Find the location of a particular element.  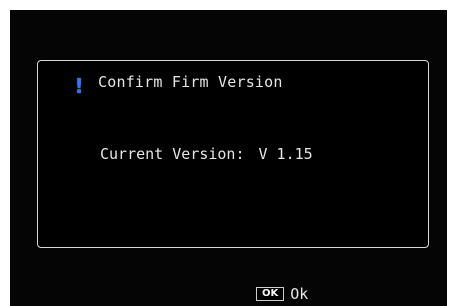

ok-button: OK Ok is located at coordinates (282, 294).